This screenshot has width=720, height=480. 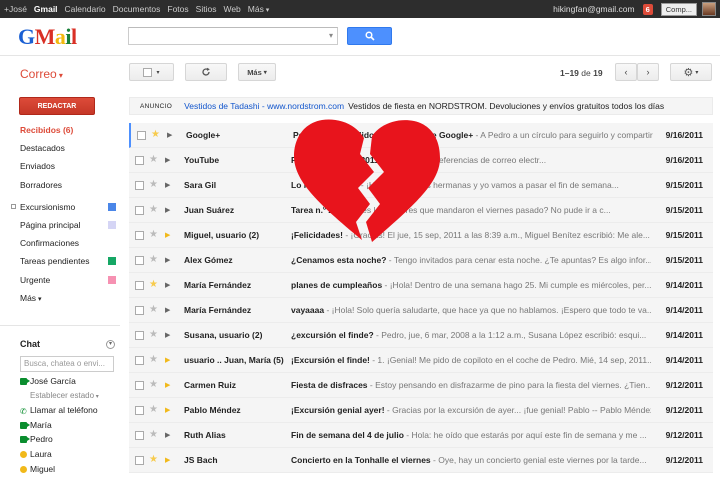 What do you see at coordinates (30, 344) in the screenshot?
I see `chat-title: Chat` at bounding box center [30, 344].